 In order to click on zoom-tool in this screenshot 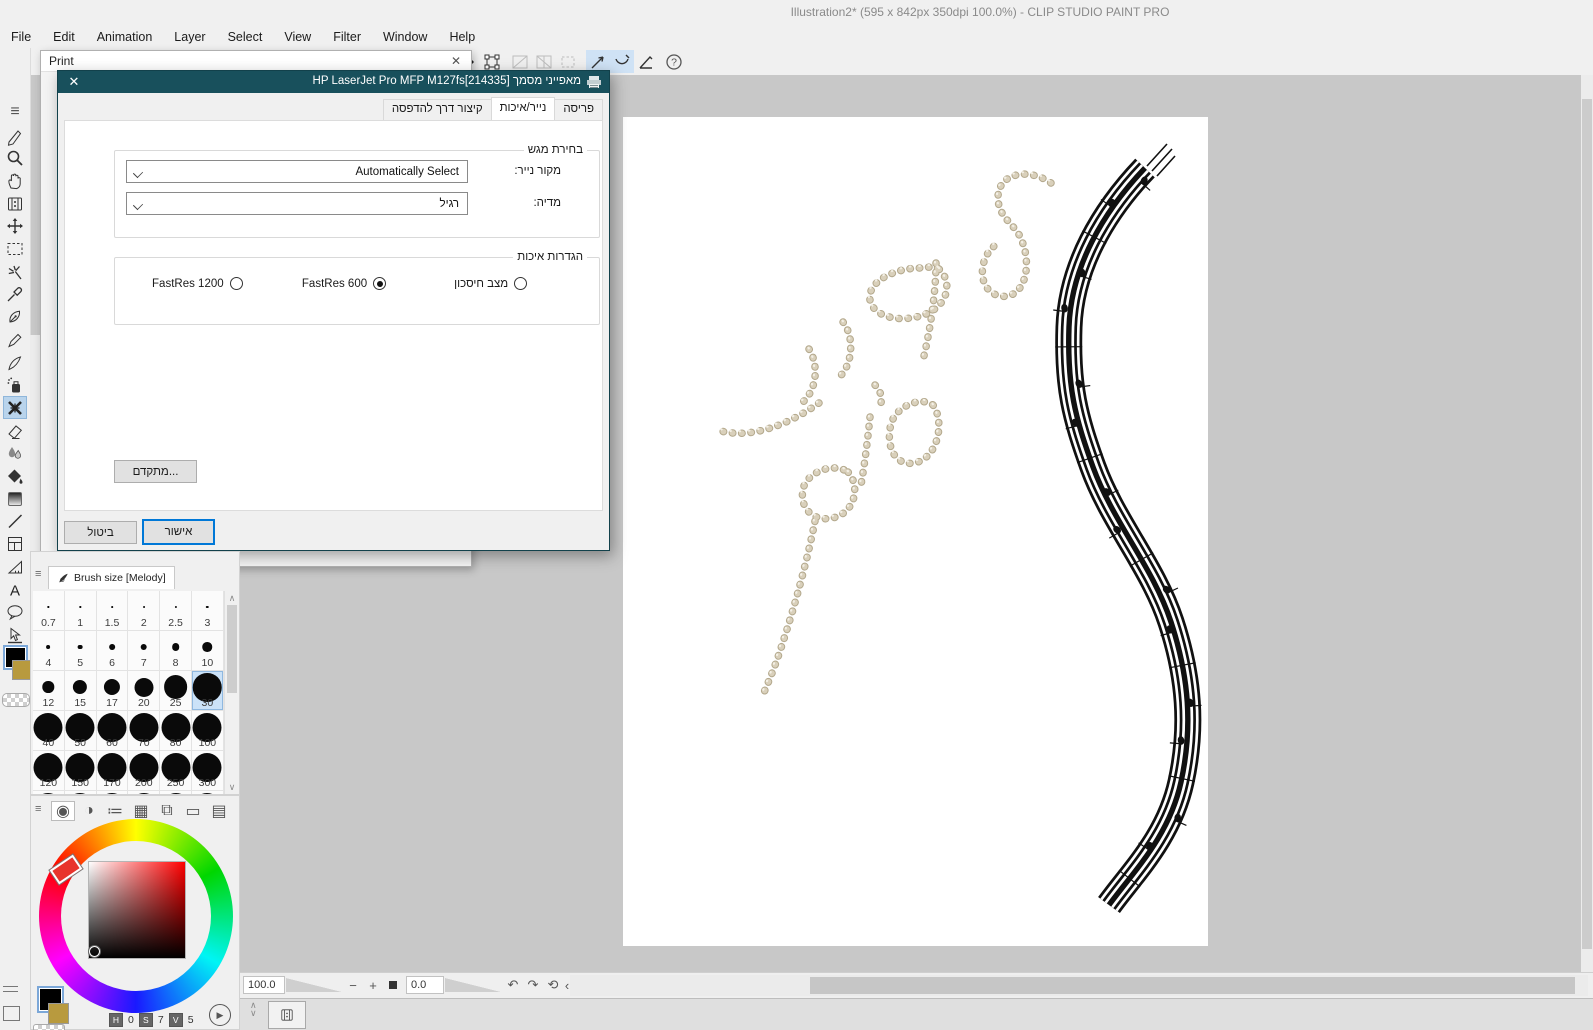, I will do `click(15, 158)`.